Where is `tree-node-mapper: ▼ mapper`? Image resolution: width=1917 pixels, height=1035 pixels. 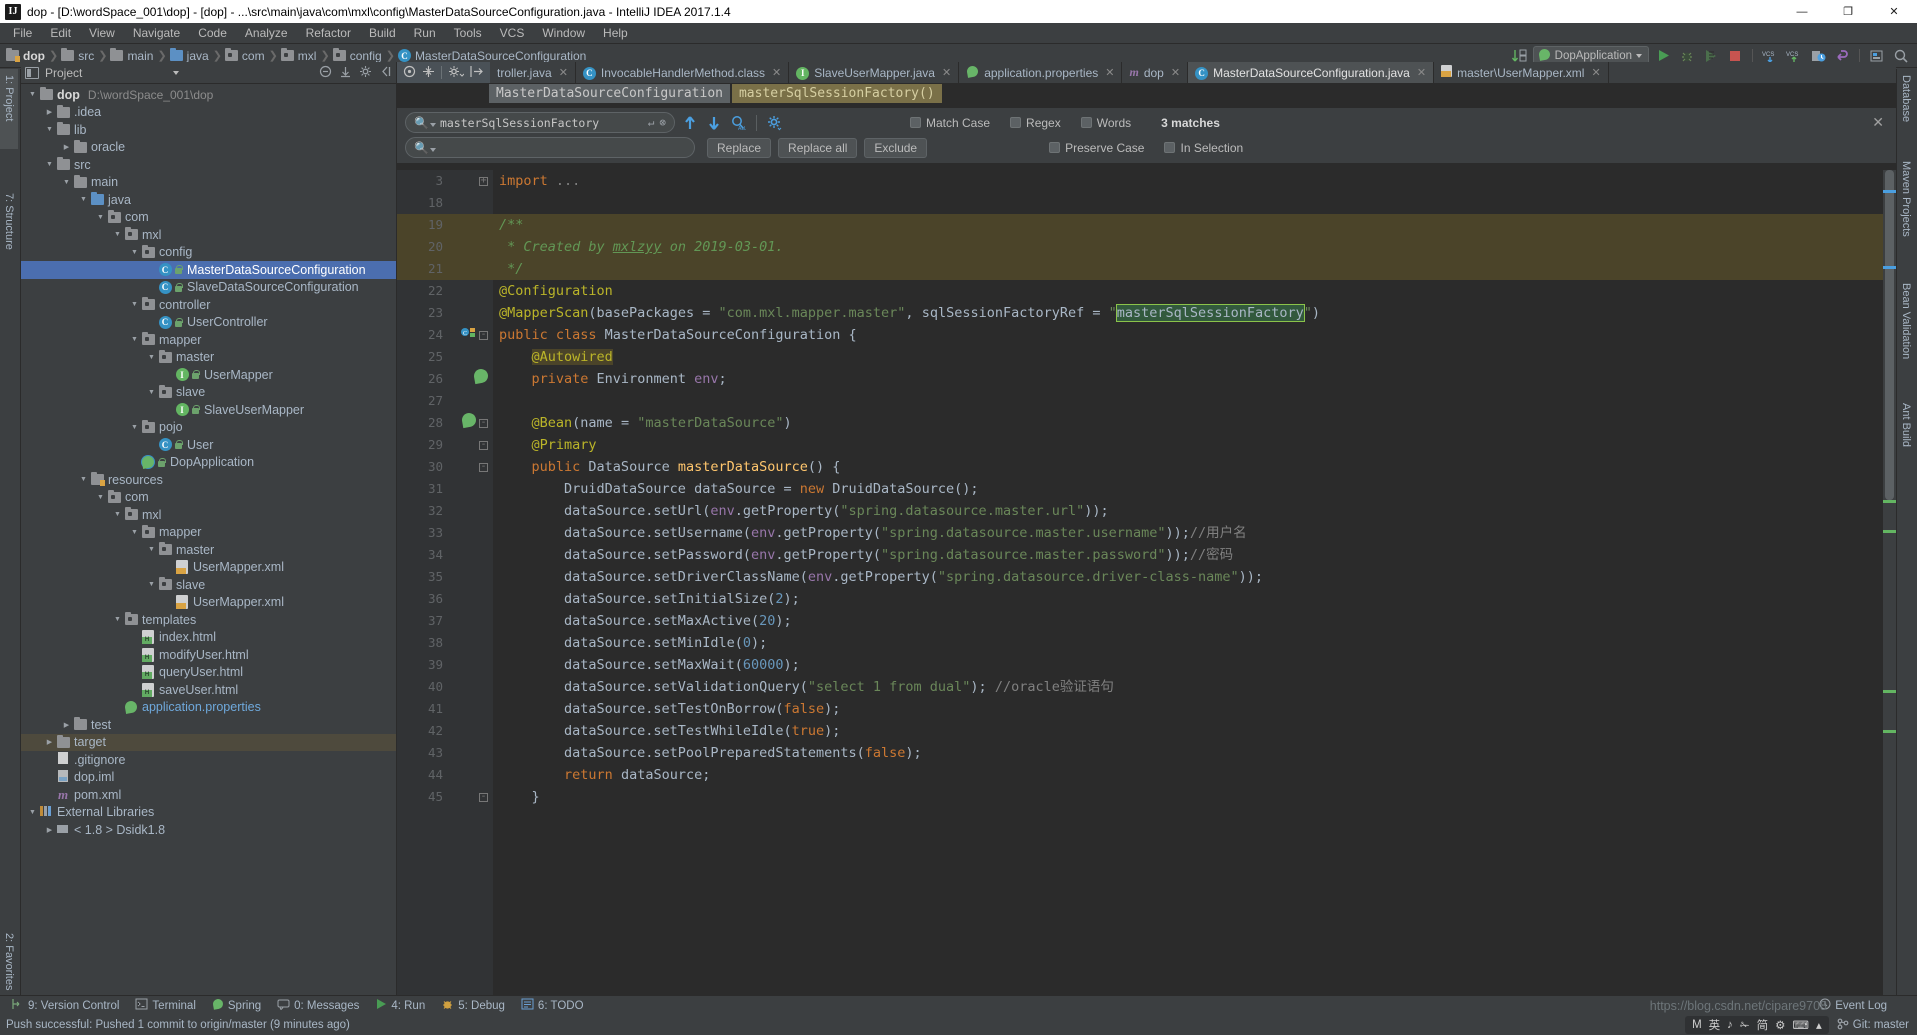 tree-node-mapper: ▼ mapper is located at coordinates (208, 533).